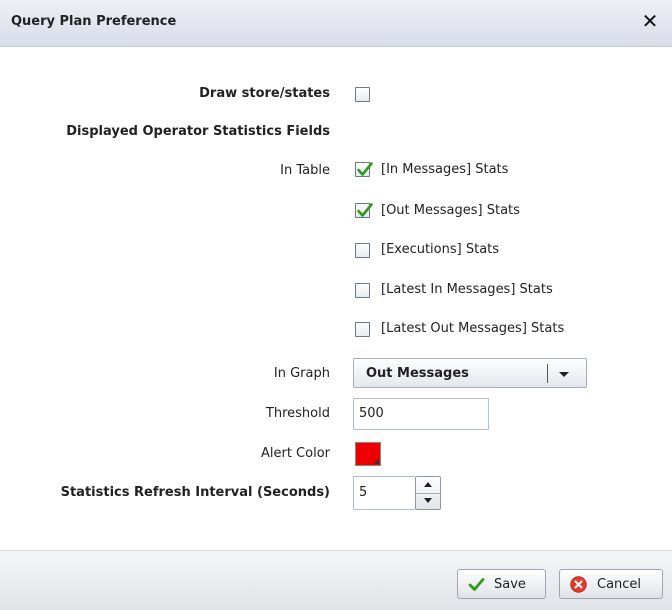  I want to click on in-graph-selected-value: Out Messages, so click(417, 373).